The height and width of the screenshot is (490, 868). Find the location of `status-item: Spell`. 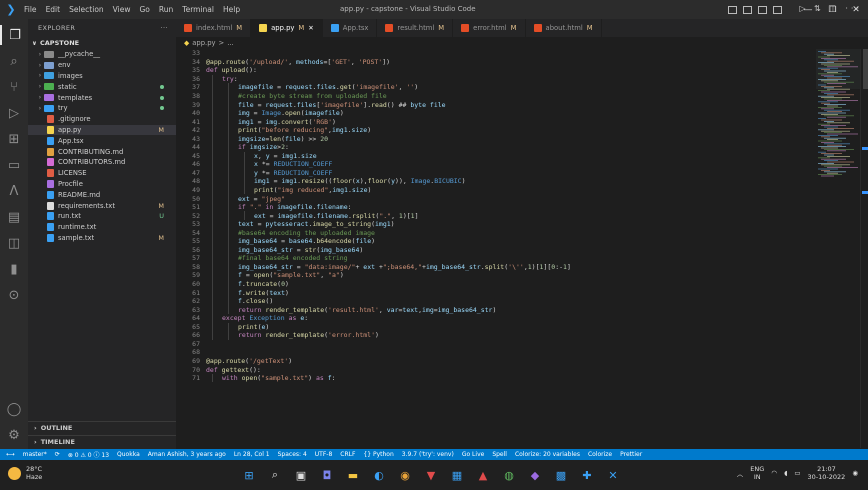

status-item: Spell is located at coordinates (499, 454).